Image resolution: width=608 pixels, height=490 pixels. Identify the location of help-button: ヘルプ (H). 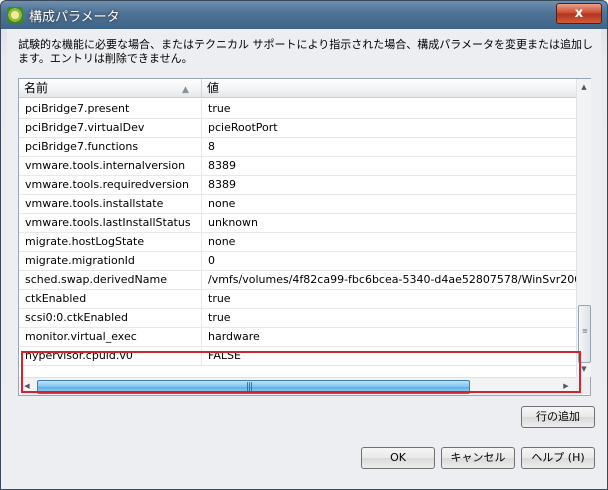
(558, 458).